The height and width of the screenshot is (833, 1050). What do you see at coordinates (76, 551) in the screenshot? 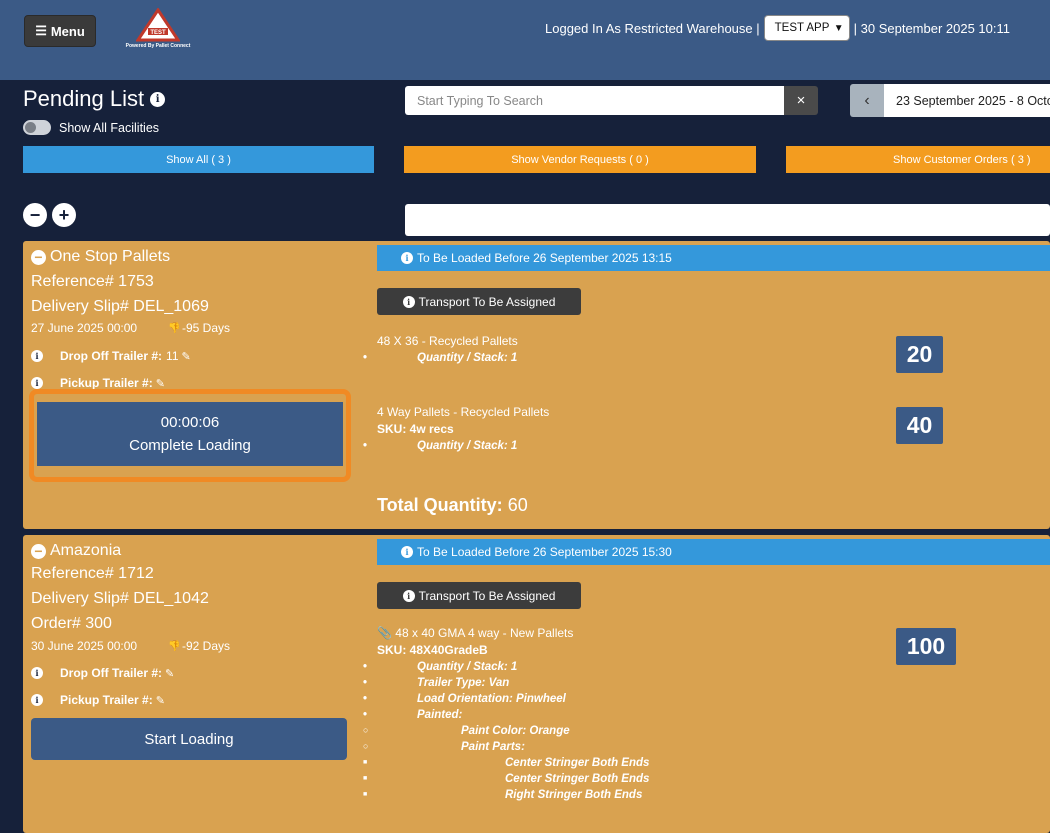
I see `facility-name: − Amazonia` at bounding box center [76, 551].